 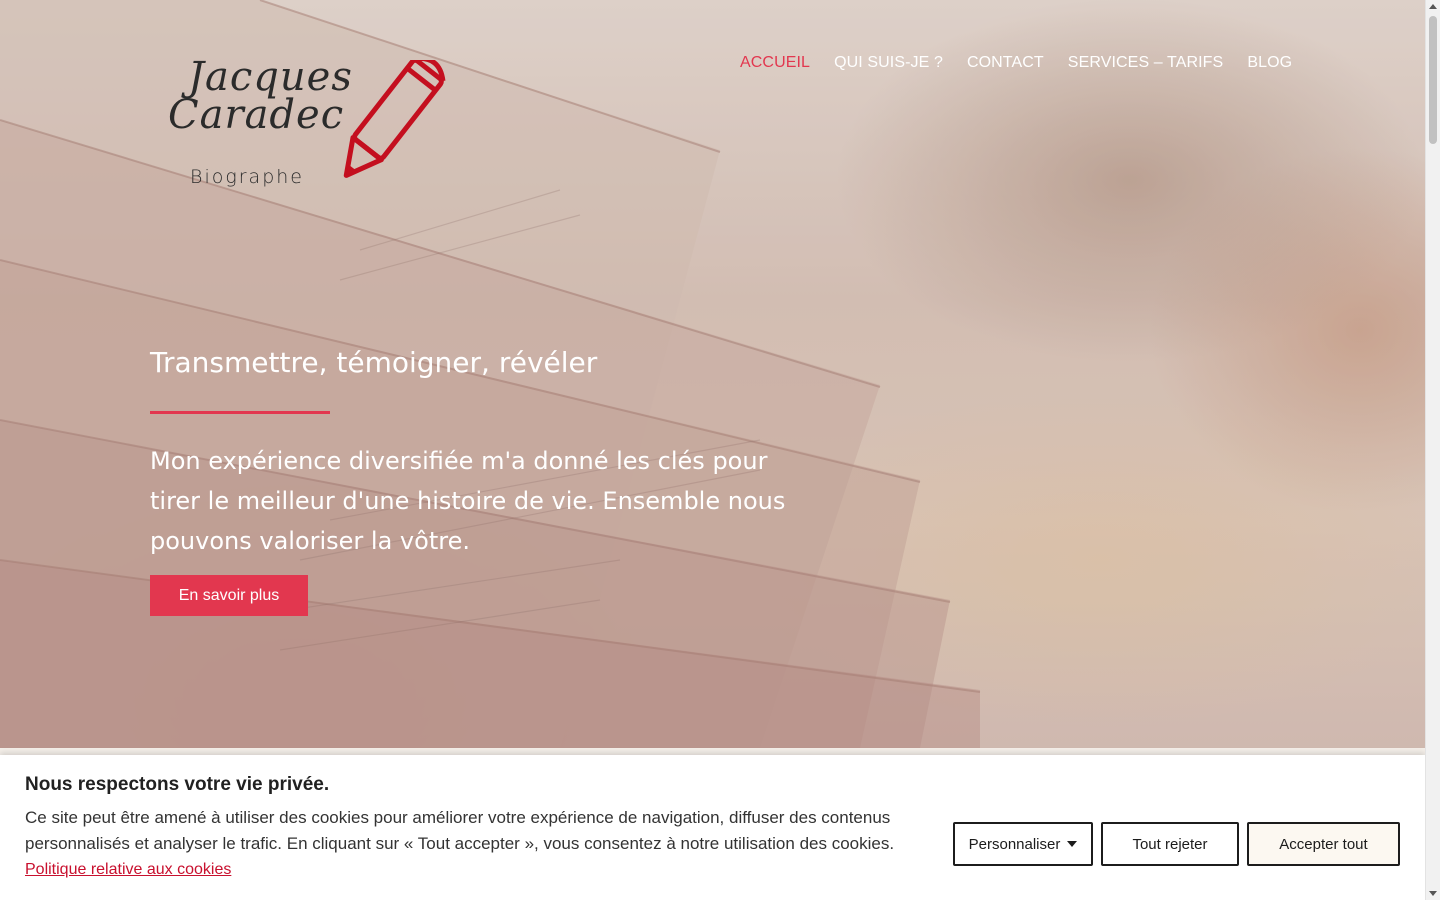 What do you see at coordinates (775, 63) in the screenshot?
I see `nav-item-accueil: ACCUEIL` at bounding box center [775, 63].